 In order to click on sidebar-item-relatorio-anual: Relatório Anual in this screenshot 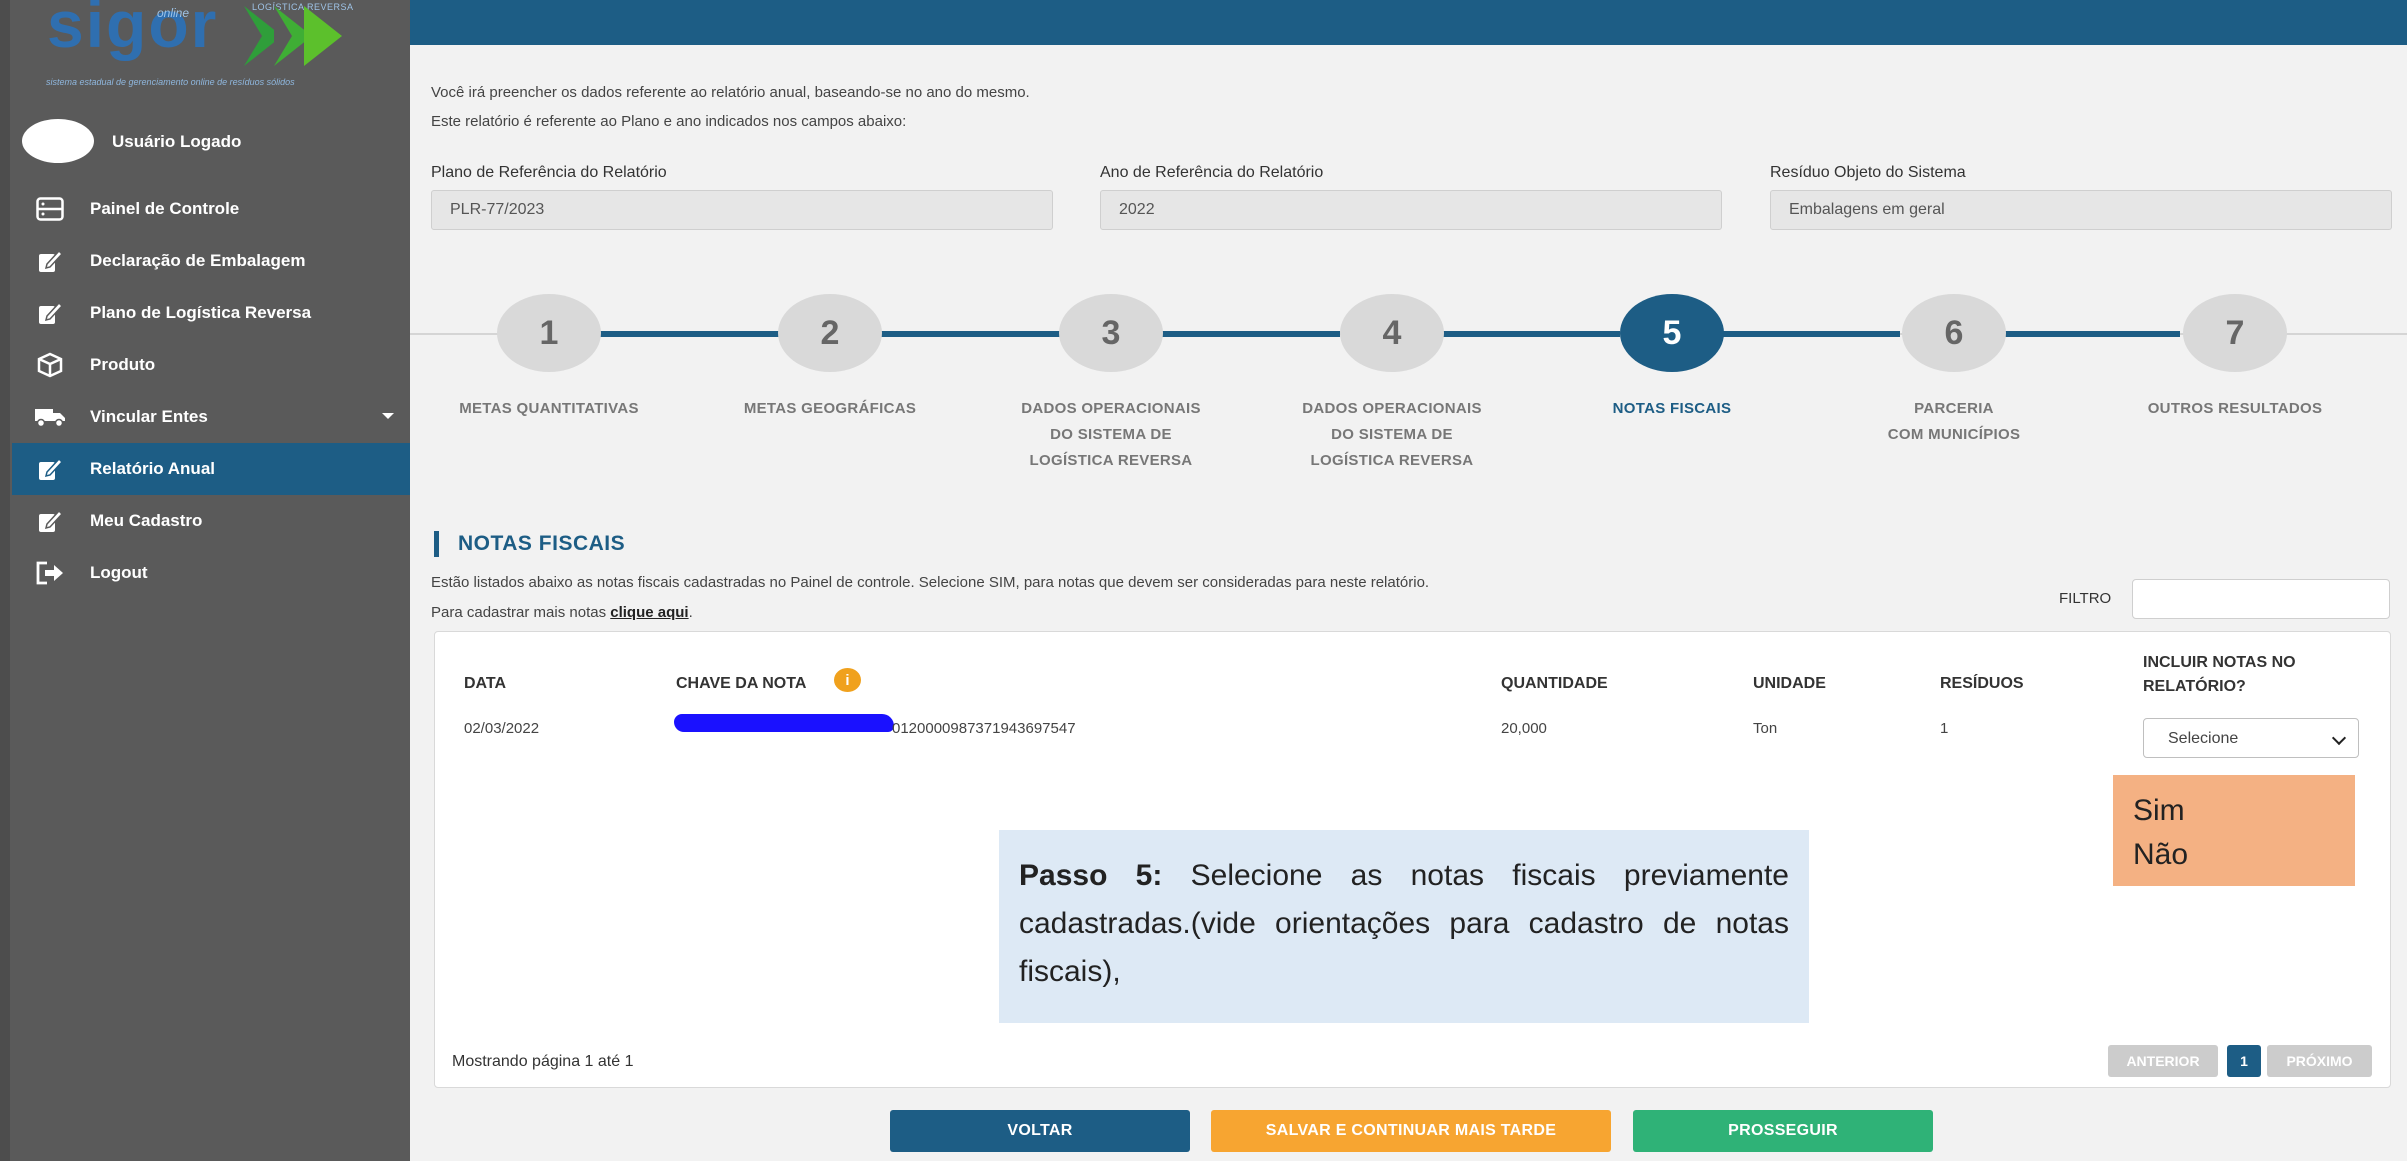, I will do `click(211, 469)`.